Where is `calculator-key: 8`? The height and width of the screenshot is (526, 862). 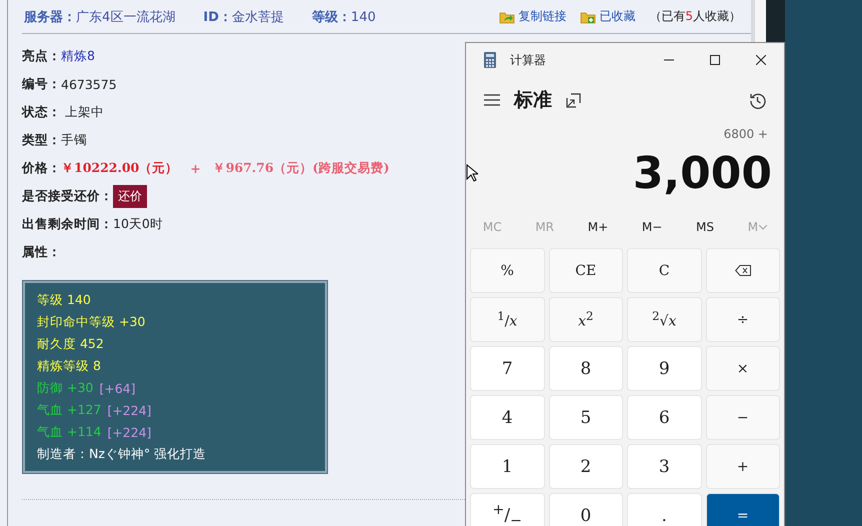 calculator-key: 8 is located at coordinates (585, 368).